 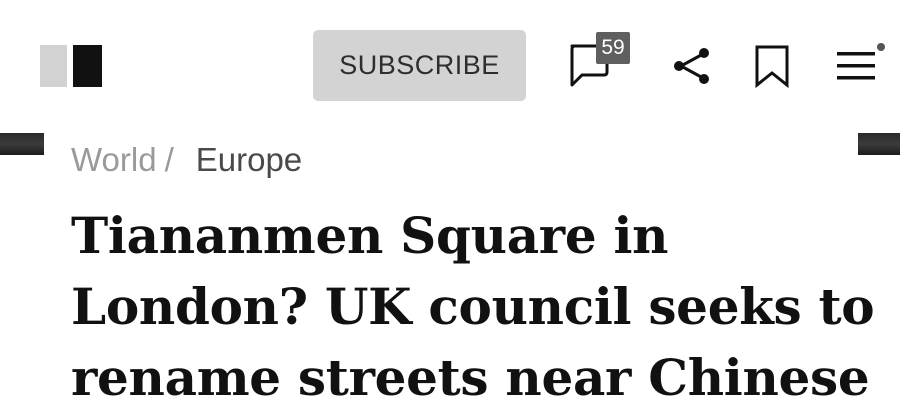 What do you see at coordinates (22, 144) in the screenshot?
I see `edge-image-fragment-left` at bounding box center [22, 144].